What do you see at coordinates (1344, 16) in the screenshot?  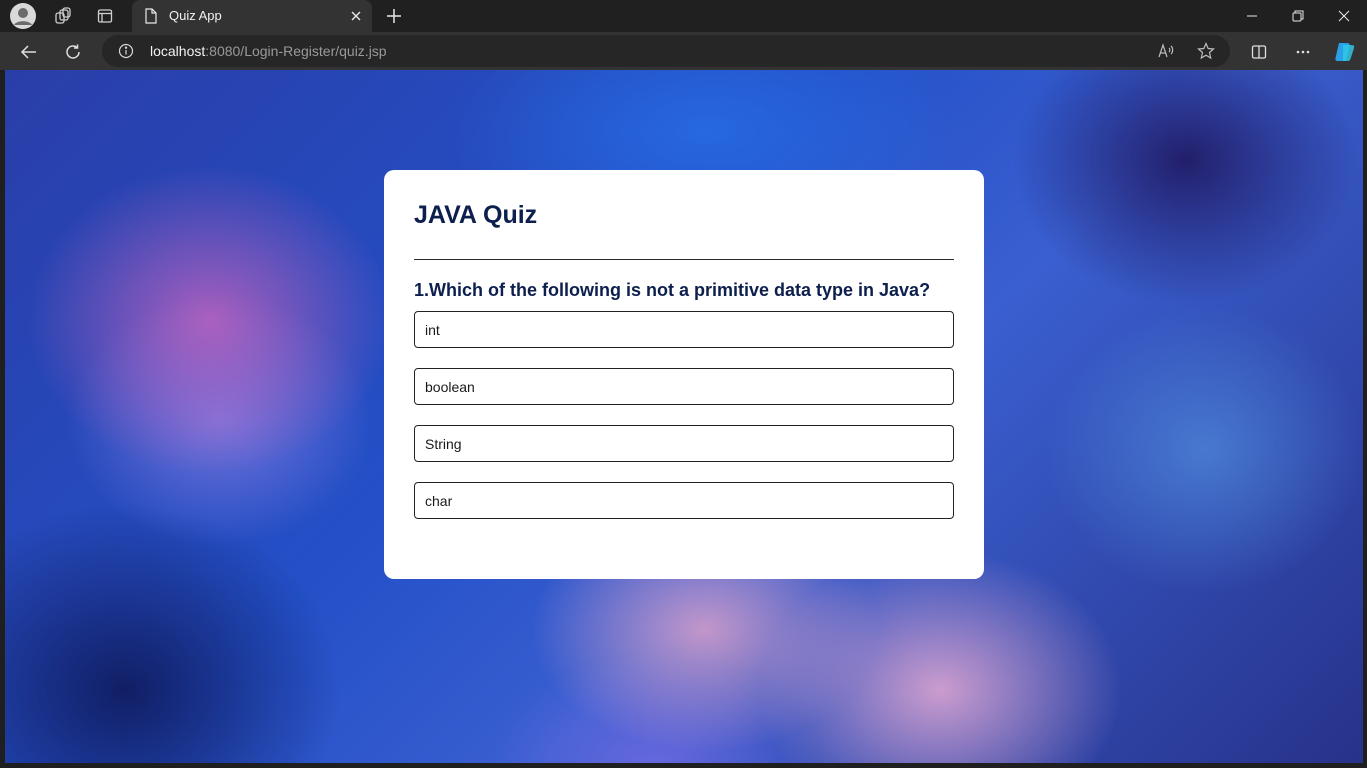 I see `close-window-icon` at bounding box center [1344, 16].